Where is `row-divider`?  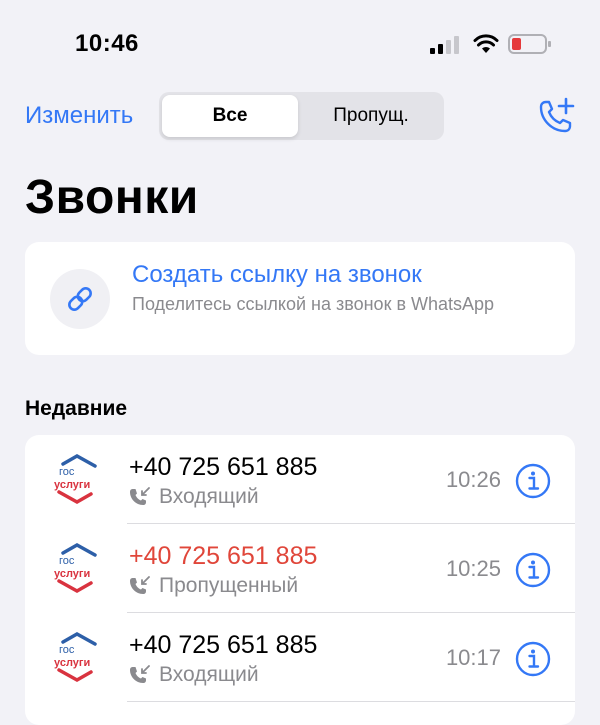 row-divider is located at coordinates (351, 701).